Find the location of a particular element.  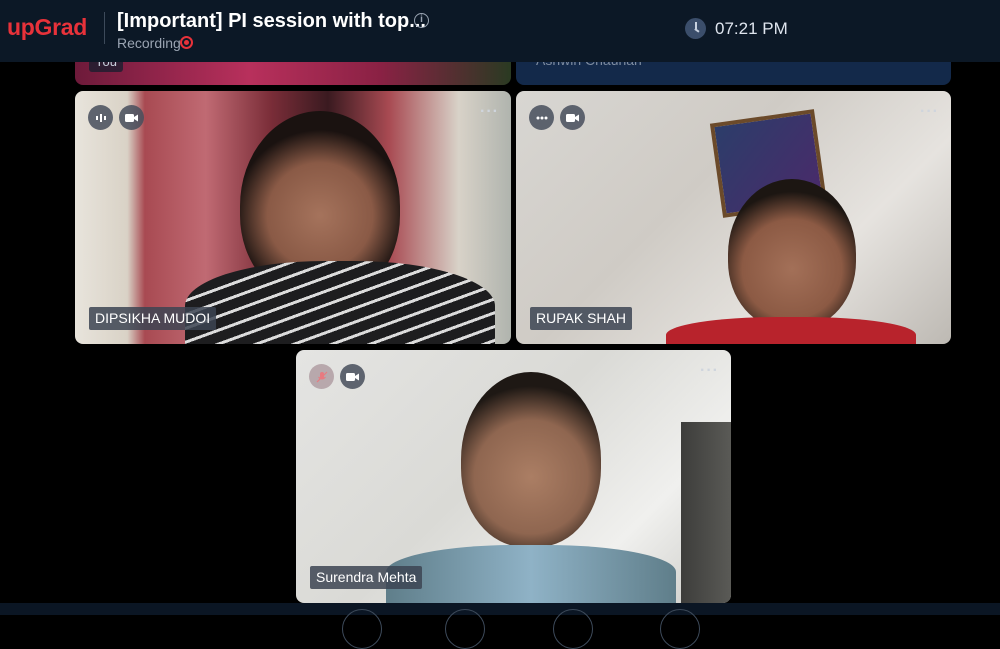

recording-indicator-icon is located at coordinates (186, 42).